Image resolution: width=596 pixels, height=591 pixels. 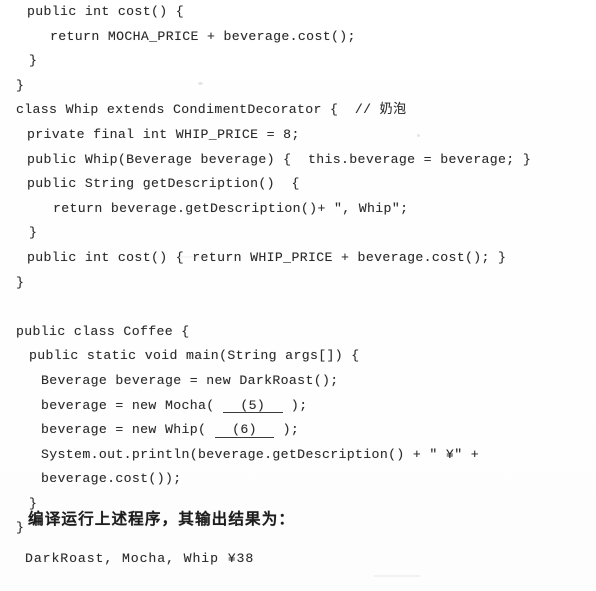 I want to click on code-text: beverage.cost());, so click(x=111, y=479).